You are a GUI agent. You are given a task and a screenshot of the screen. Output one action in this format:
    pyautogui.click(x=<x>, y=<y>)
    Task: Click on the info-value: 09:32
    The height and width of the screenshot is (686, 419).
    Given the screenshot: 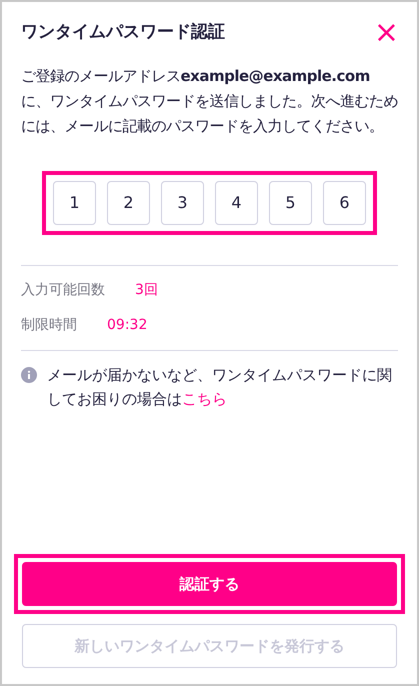 What is the action you would take?
    pyautogui.click(x=127, y=325)
    